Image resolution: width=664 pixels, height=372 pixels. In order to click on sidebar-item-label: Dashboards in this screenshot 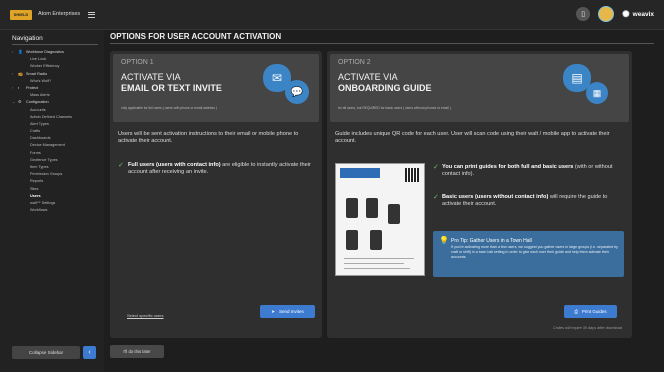, I will do `click(40, 138)`.